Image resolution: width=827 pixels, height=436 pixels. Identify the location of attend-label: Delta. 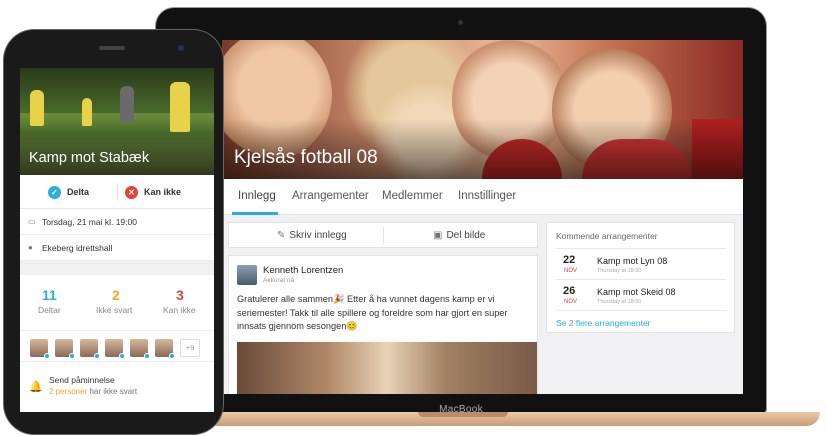
(78, 192).